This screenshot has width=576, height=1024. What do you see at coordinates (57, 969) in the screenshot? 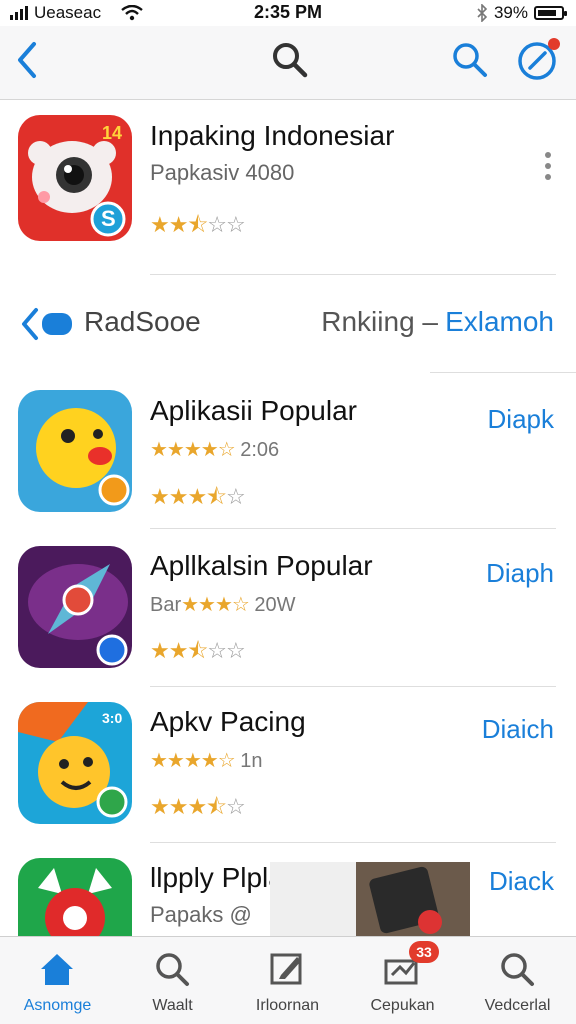
I see `home-icon` at bounding box center [57, 969].